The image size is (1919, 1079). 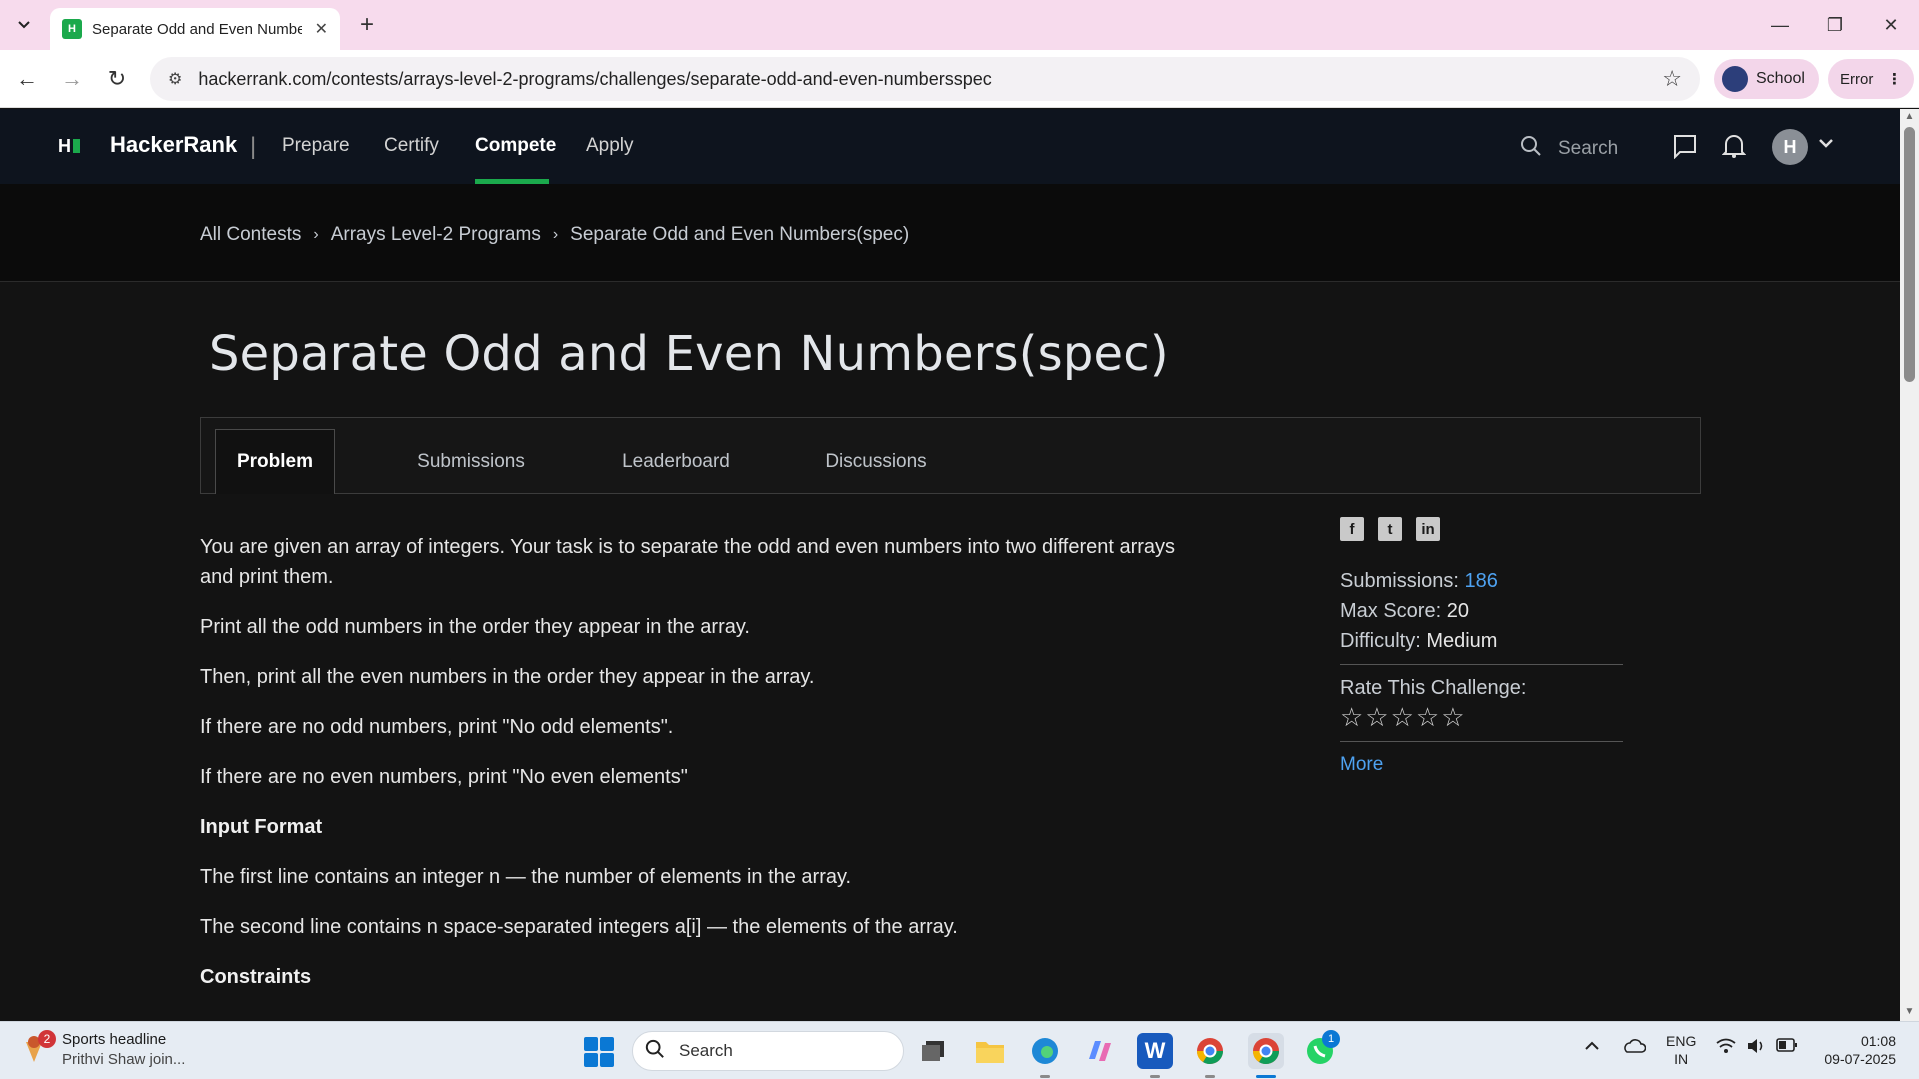 I want to click on hackerrank-brand: HackerRank, so click(x=173, y=145).